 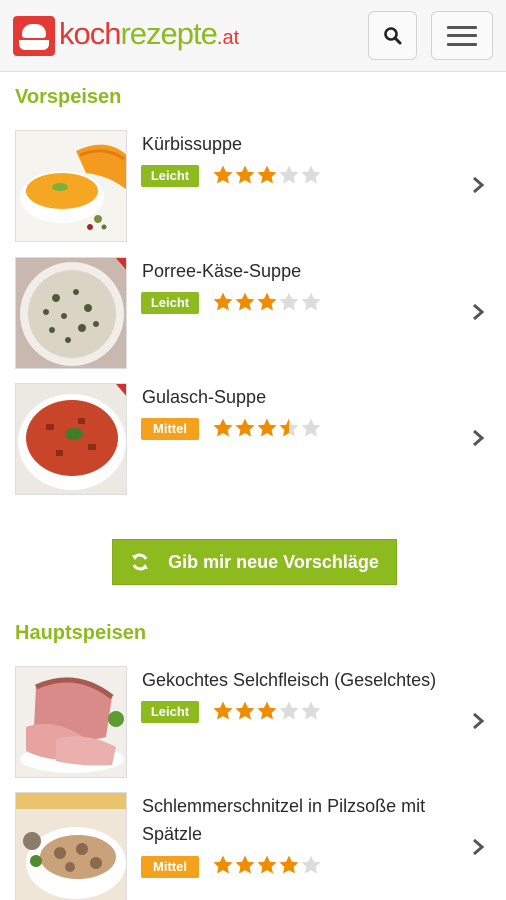 What do you see at coordinates (289, 680) in the screenshot?
I see `recipe-name: Gekochtes Selchfleisch (Geselchtes)` at bounding box center [289, 680].